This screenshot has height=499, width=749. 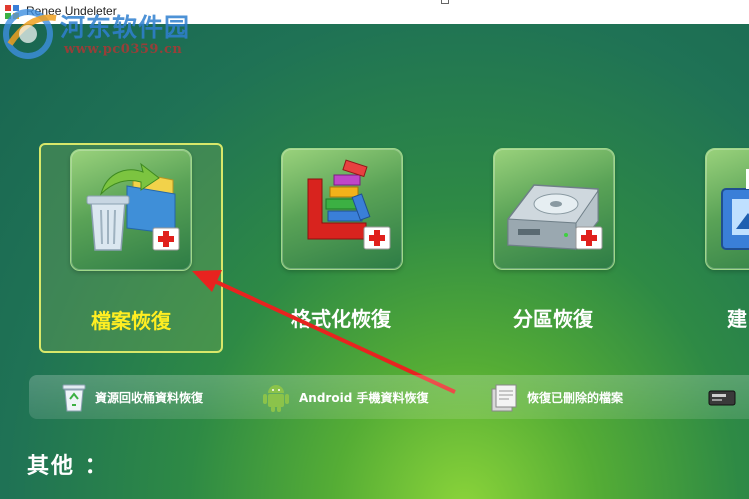 What do you see at coordinates (276, 398) in the screenshot?
I see `android-icon` at bounding box center [276, 398].